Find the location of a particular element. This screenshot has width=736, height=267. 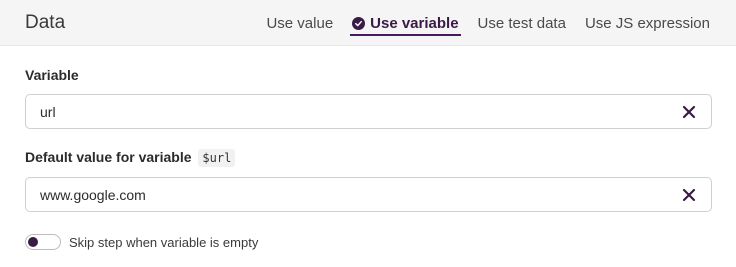

tab-use-value: Use value is located at coordinates (299, 23).